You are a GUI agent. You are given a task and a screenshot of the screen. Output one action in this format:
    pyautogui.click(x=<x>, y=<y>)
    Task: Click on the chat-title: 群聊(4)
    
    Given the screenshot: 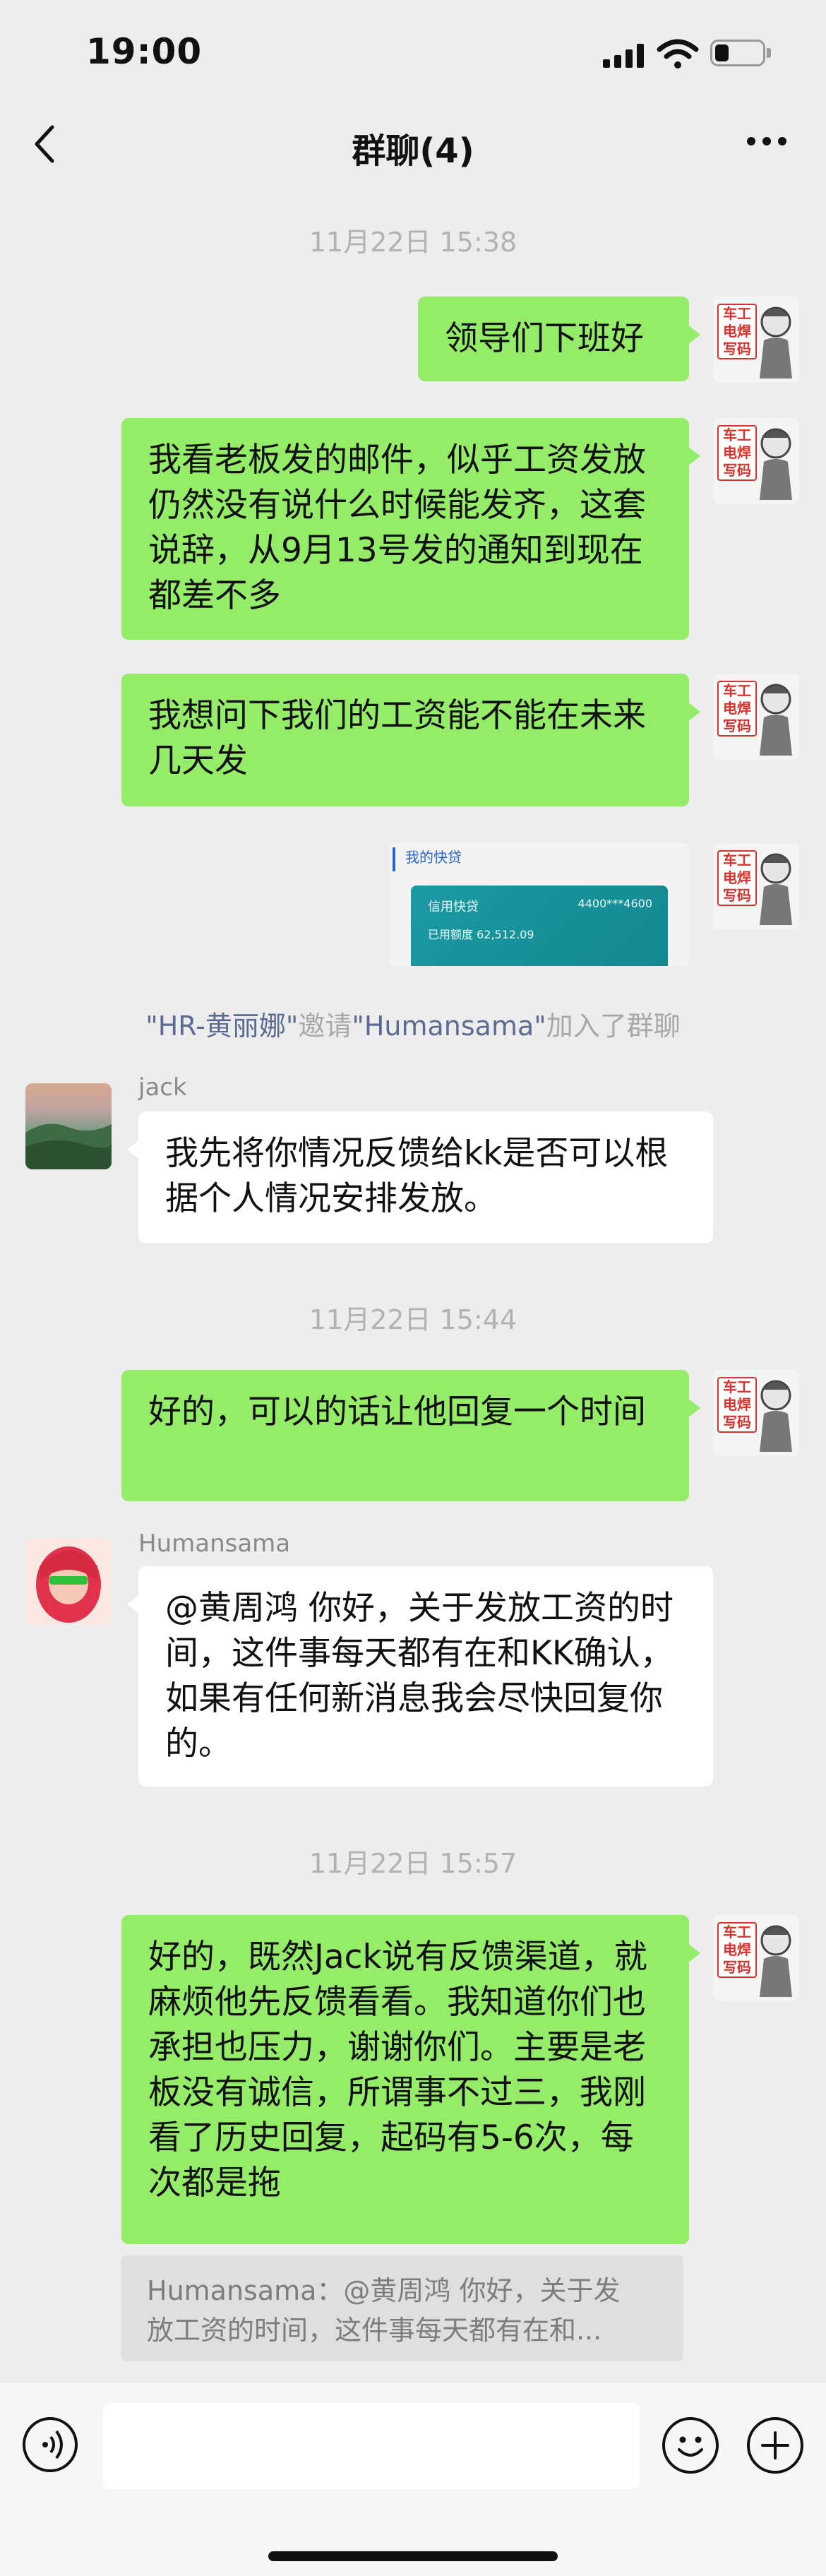 What is the action you would take?
    pyautogui.click(x=413, y=151)
    